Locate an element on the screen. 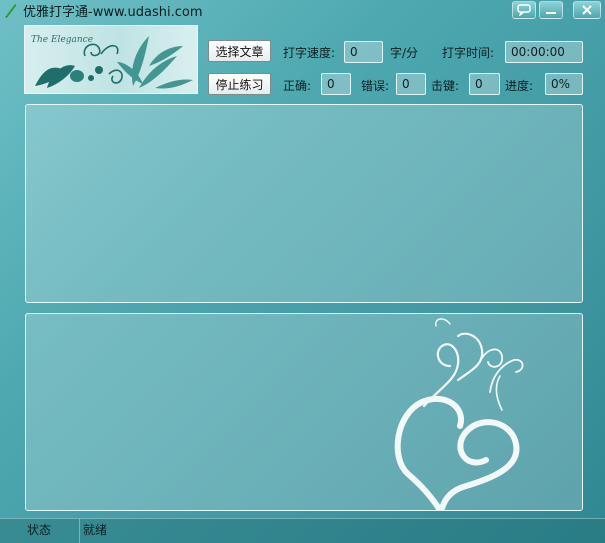 Image resolution: width=605 pixels, height=543 pixels. stop-practice-label: 停止练习 is located at coordinates (239, 84).